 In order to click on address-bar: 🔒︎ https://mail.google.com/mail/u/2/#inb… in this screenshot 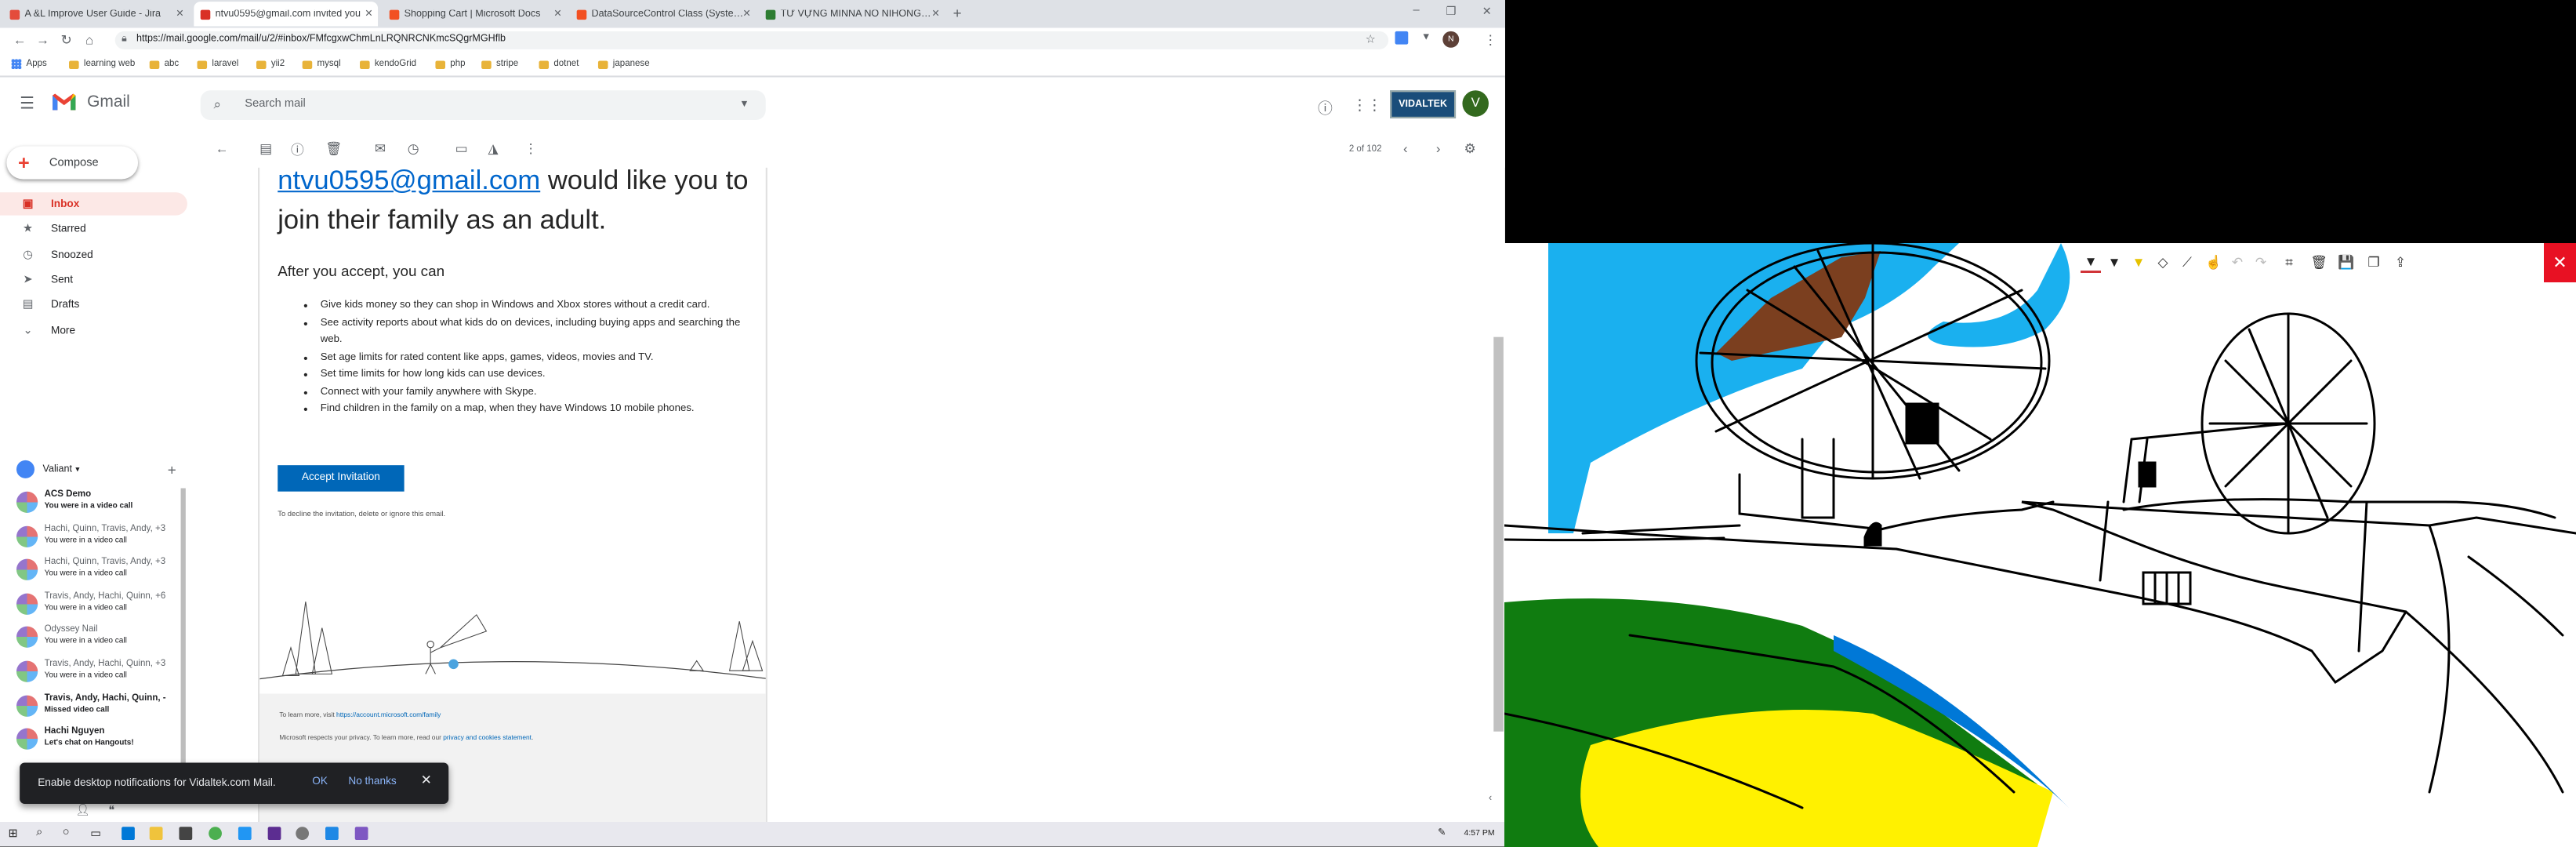, I will do `click(752, 40)`.